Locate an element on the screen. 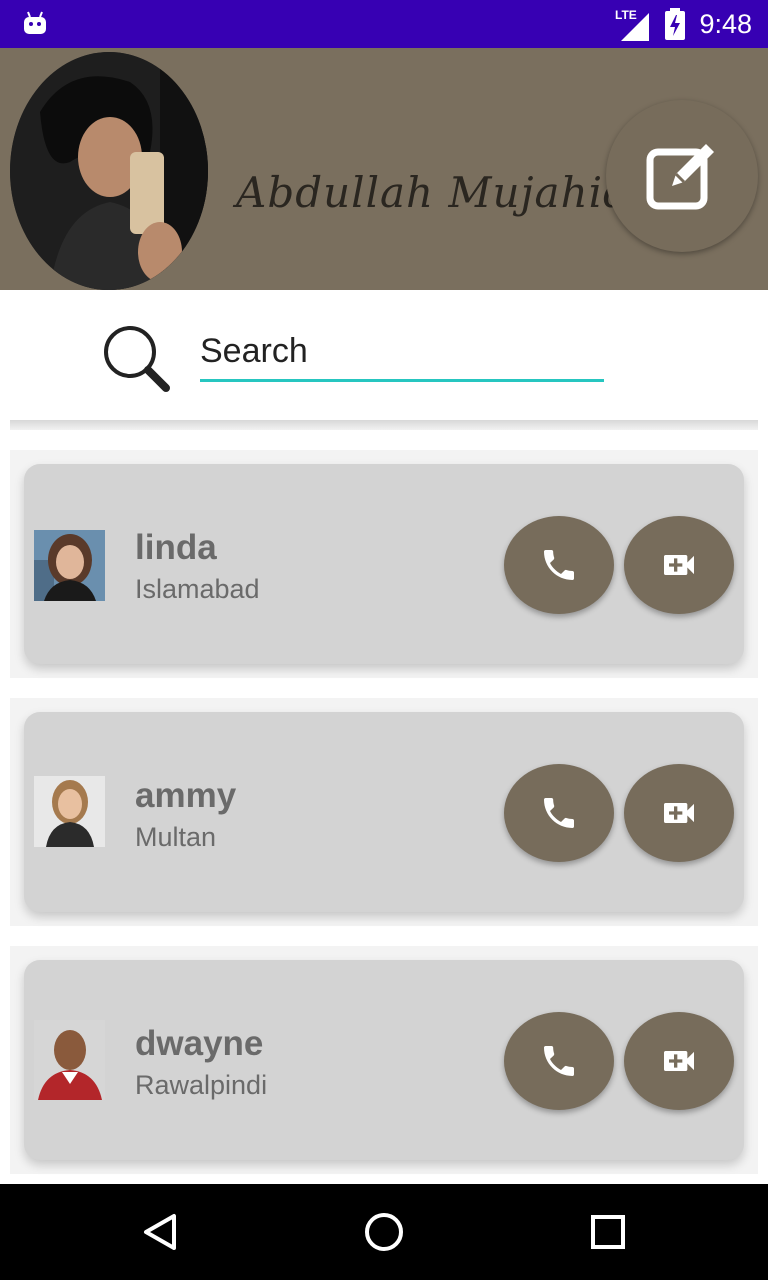 This screenshot has height=1280, width=768. recents-square-icon is located at coordinates (608, 1232).